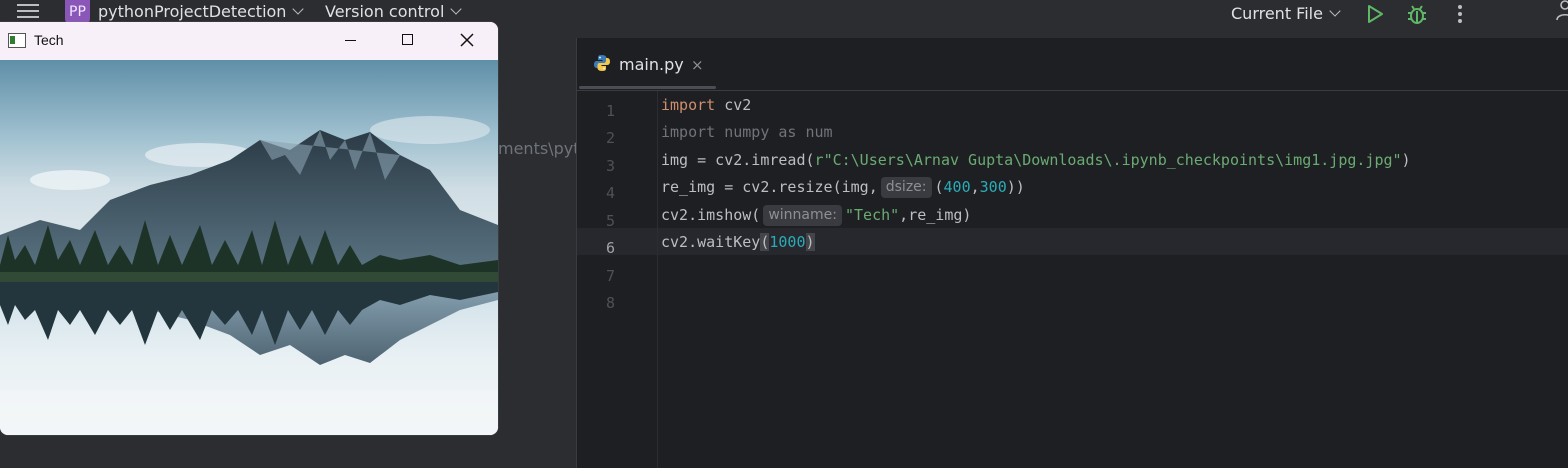 Image resolution: width=1568 pixels, height=468 pixels. Describe the element at coordinates (1561, 11) in the screenshot. I see `user-icon` at that location.